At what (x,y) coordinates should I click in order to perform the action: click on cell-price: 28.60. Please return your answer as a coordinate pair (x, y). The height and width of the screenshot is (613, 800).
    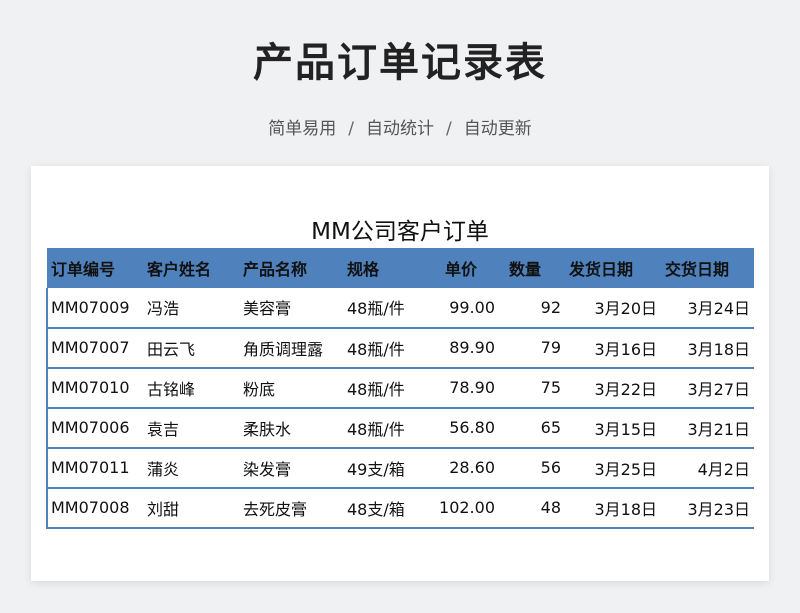
    Looking at the image, I should click on (459, 468).